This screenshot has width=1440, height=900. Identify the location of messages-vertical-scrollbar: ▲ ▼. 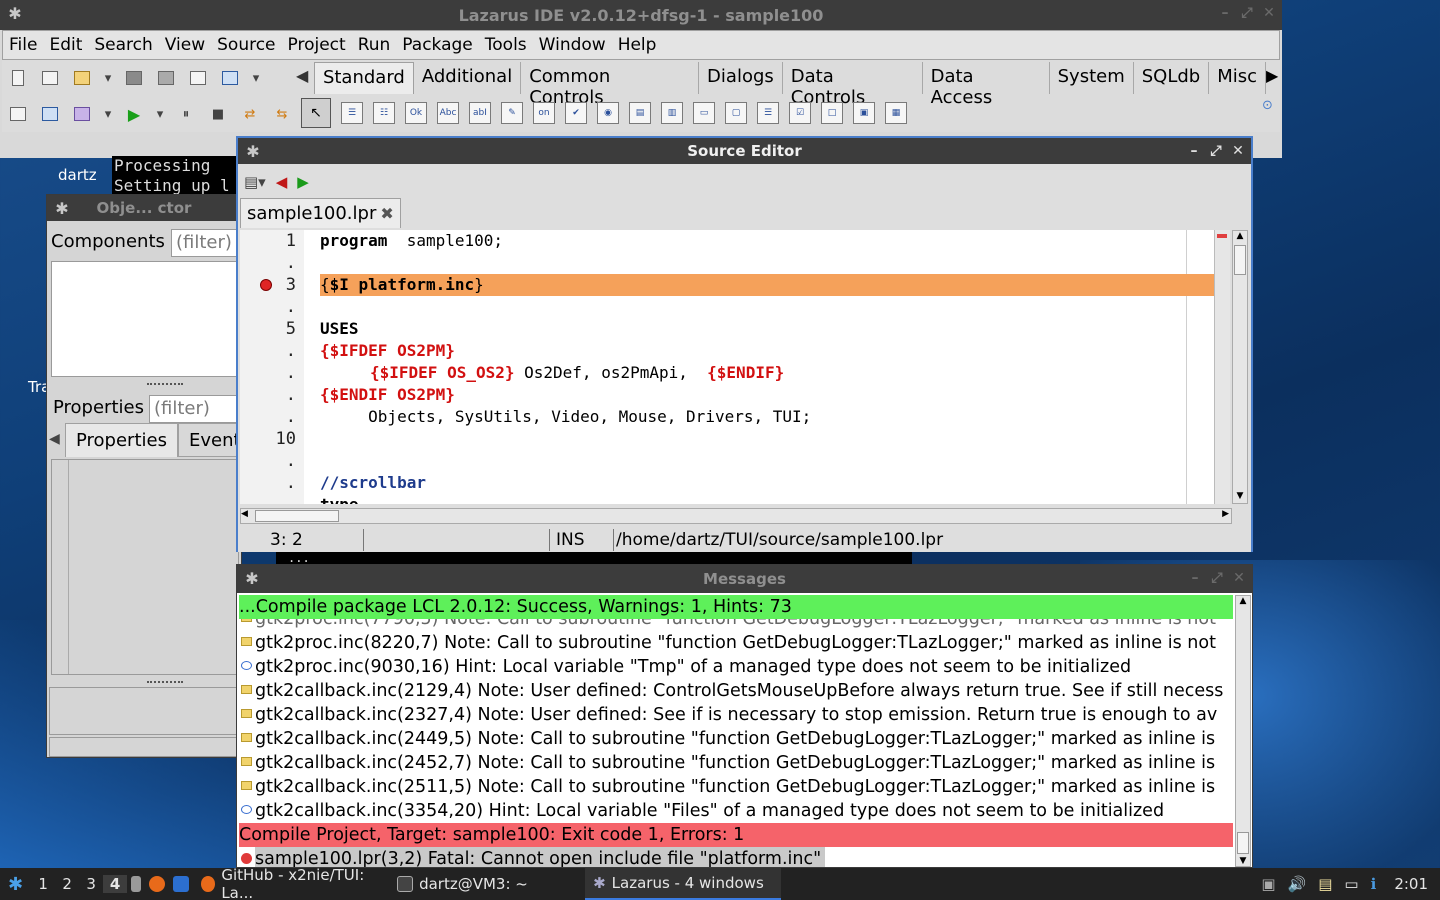
(1243, 731).